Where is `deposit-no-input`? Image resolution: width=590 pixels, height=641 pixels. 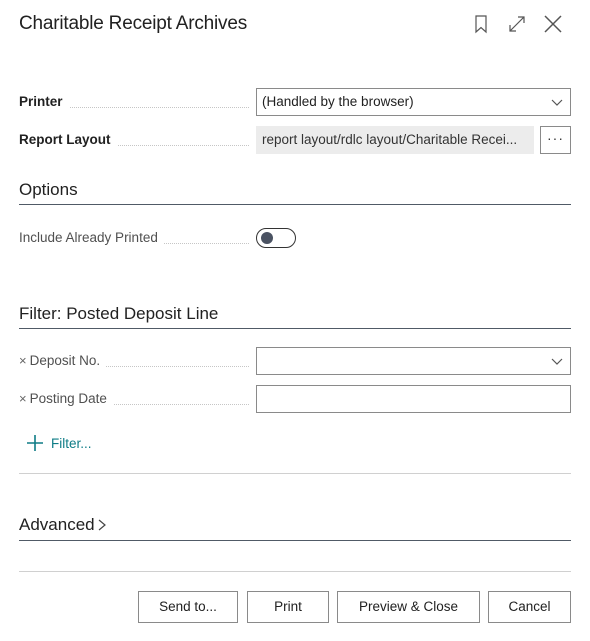 deposit-no-input is located at coordinates (413, 361).